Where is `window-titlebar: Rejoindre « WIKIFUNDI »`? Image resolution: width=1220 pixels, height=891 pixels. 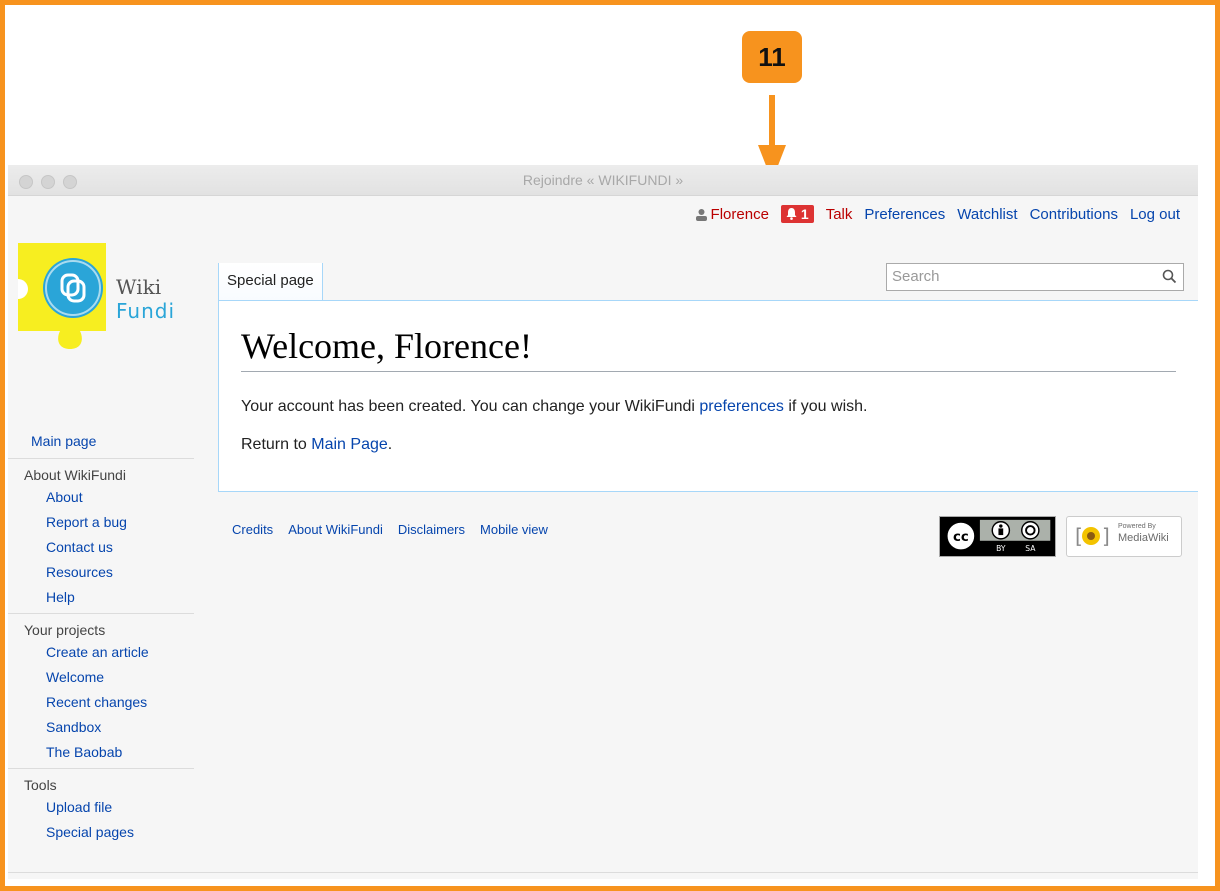
window-titlebar: Rejoindre « WIKIFUNDI » is located at coordinates (603, 180).